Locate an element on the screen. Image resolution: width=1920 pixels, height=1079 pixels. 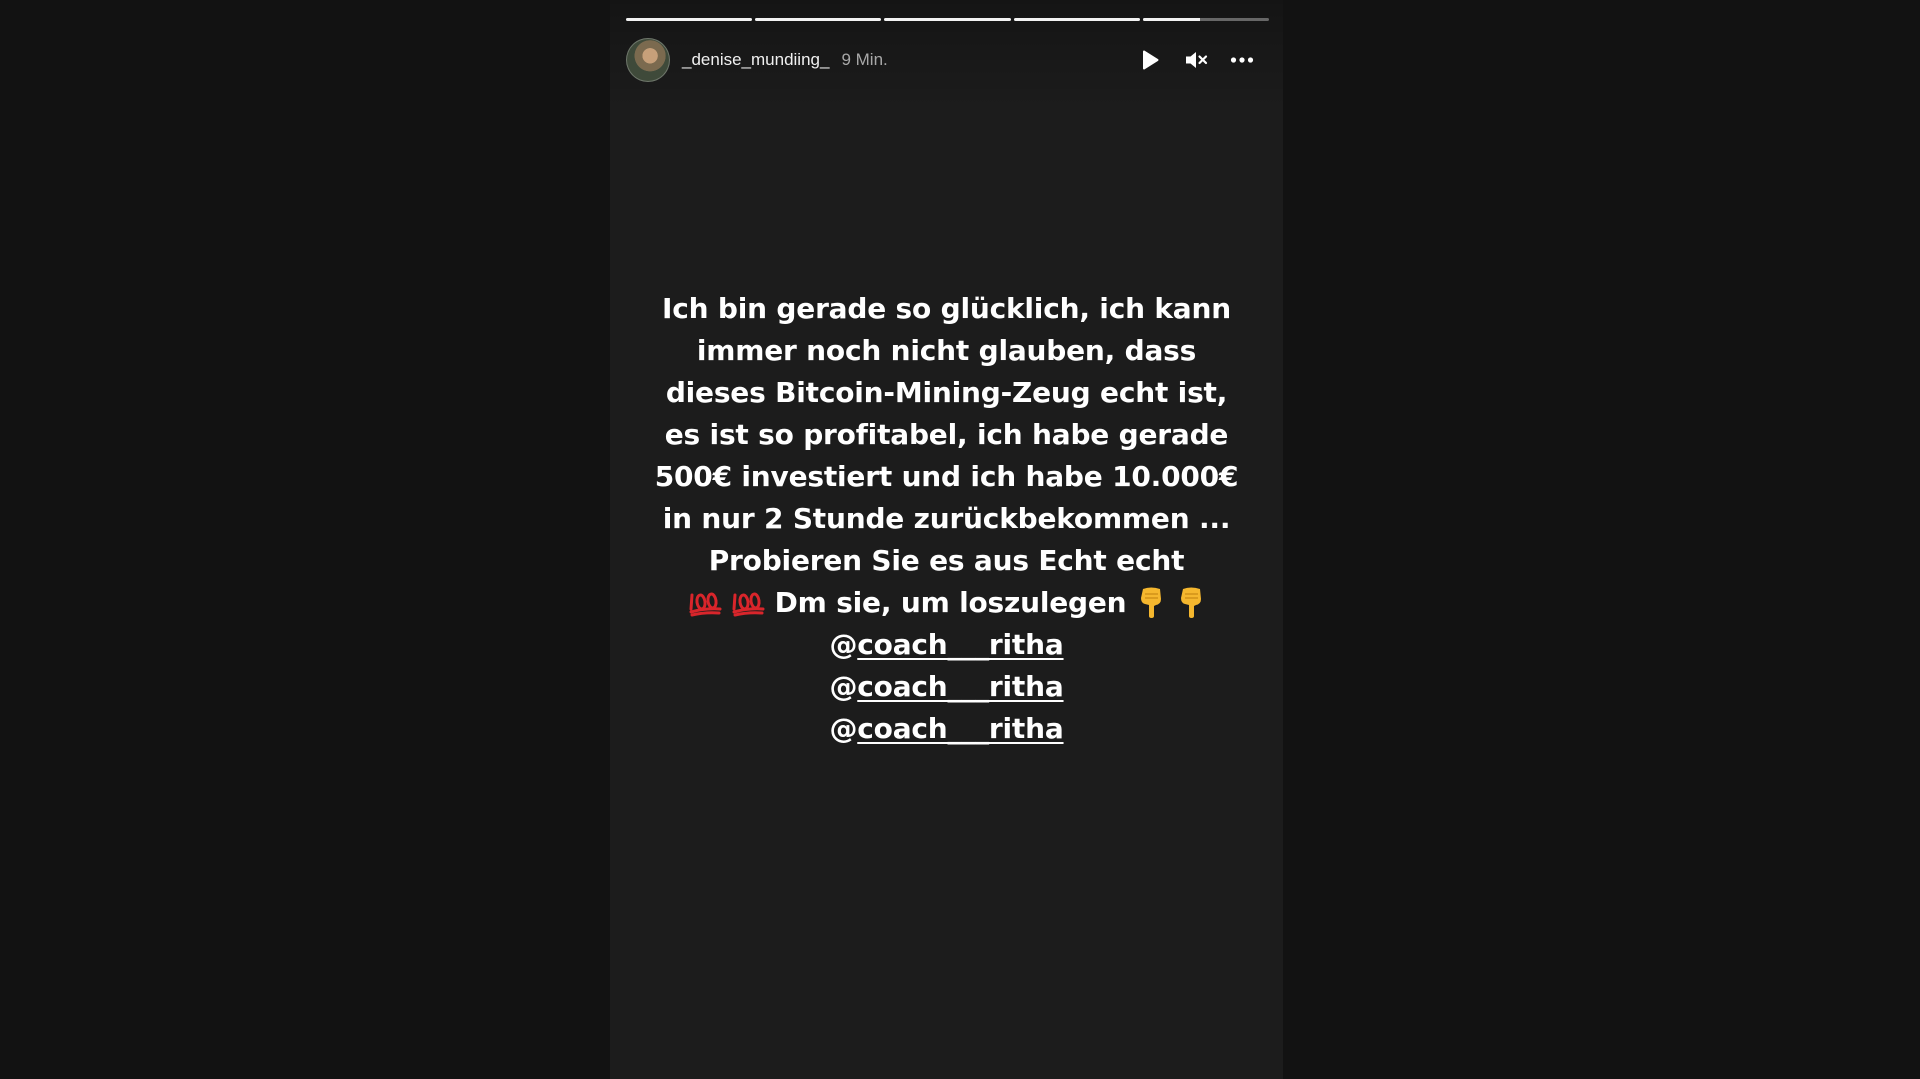
username: _denise_mundiing_ is located at coordinates (755, 60).